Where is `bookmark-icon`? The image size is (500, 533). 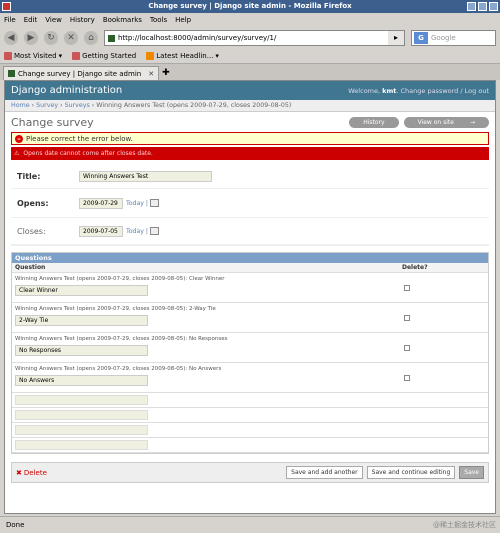 bookmark-icon is located at coordinates (76, 56).